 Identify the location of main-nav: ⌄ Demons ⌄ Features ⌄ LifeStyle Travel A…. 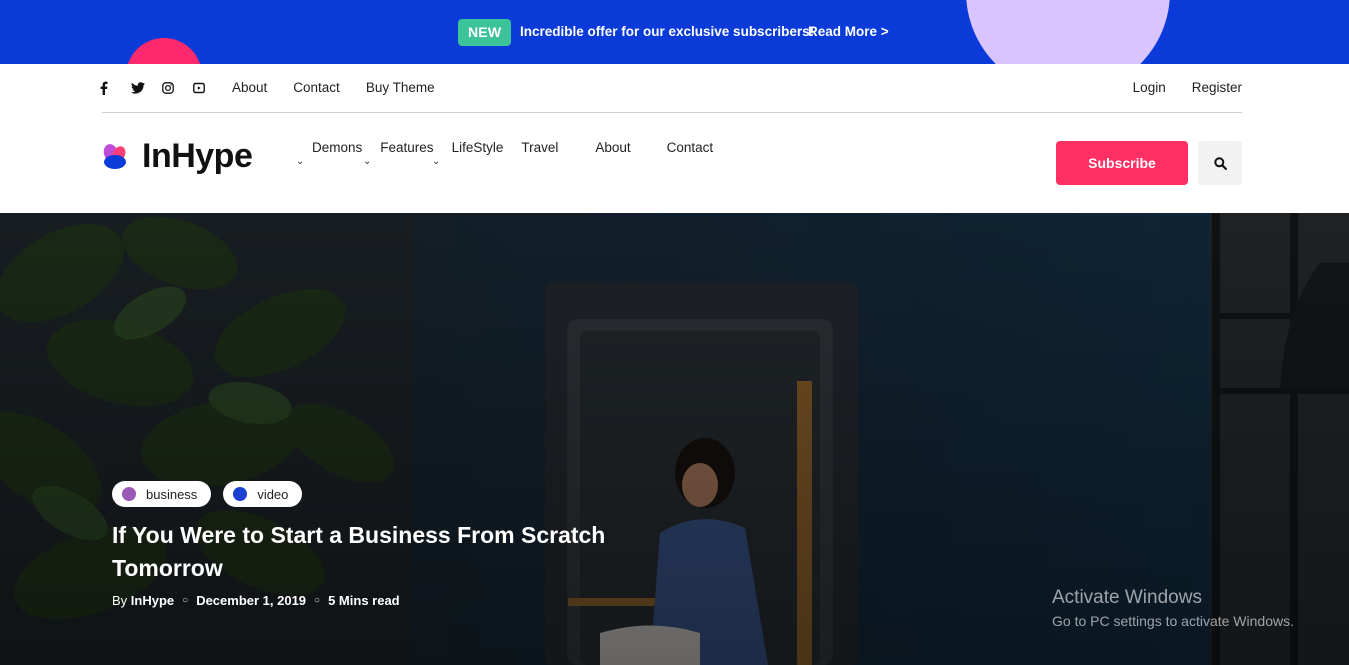
(504, 153).